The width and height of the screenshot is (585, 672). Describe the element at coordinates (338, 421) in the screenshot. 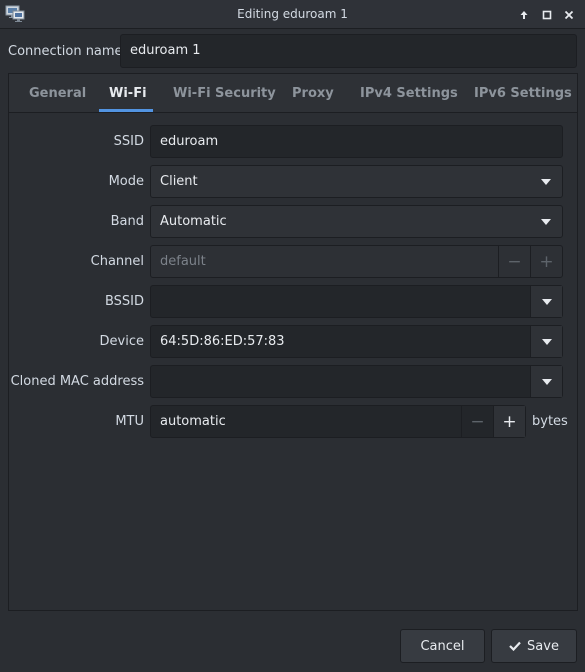

I see `mtu-spin: automatic − +` at that location.